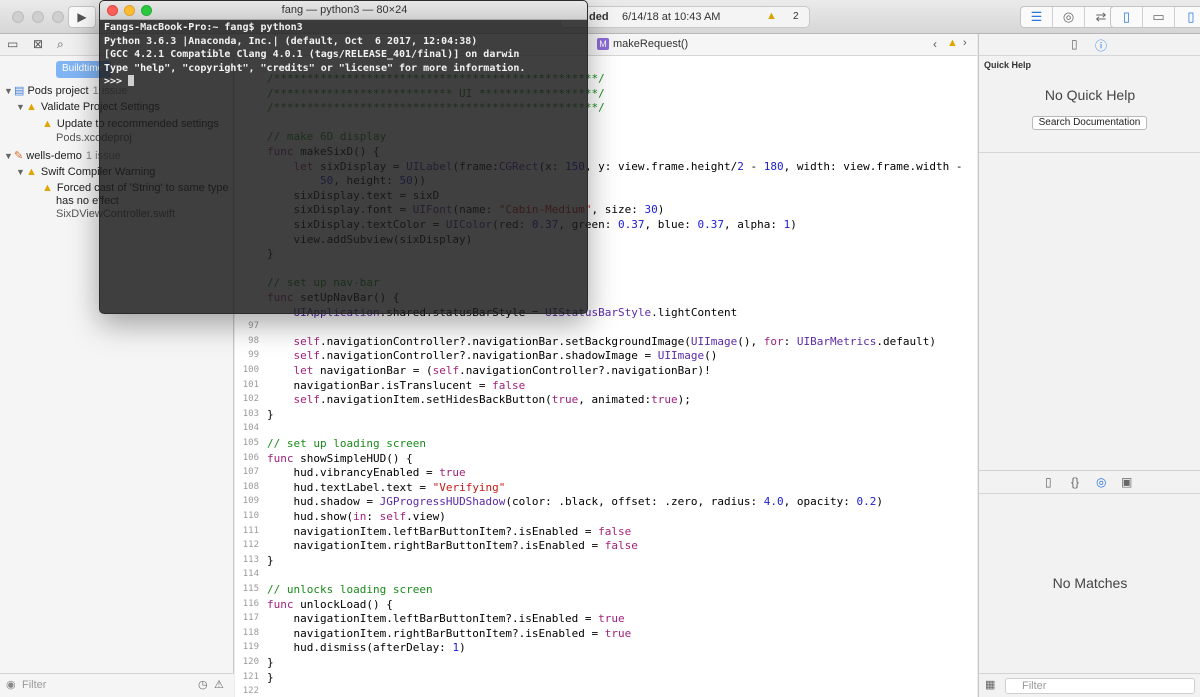  What do you see at coordinates (935, 44) in the screenshot?
I see `chevron-left-icon: ‹` at bounding box center [935, 44].